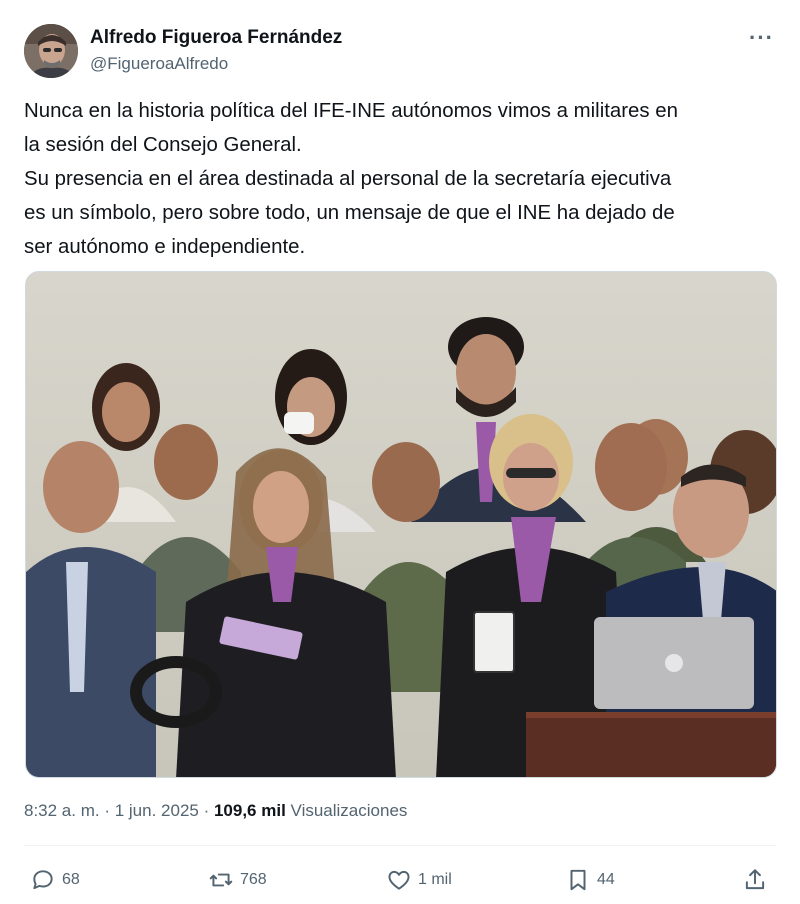 Image resolution: width=800 pixels, height=904 pixels. Describe the element at coordinates (62, 810) in the screenshot. I see `tweet-time: 8:32 a. m.` at that location.